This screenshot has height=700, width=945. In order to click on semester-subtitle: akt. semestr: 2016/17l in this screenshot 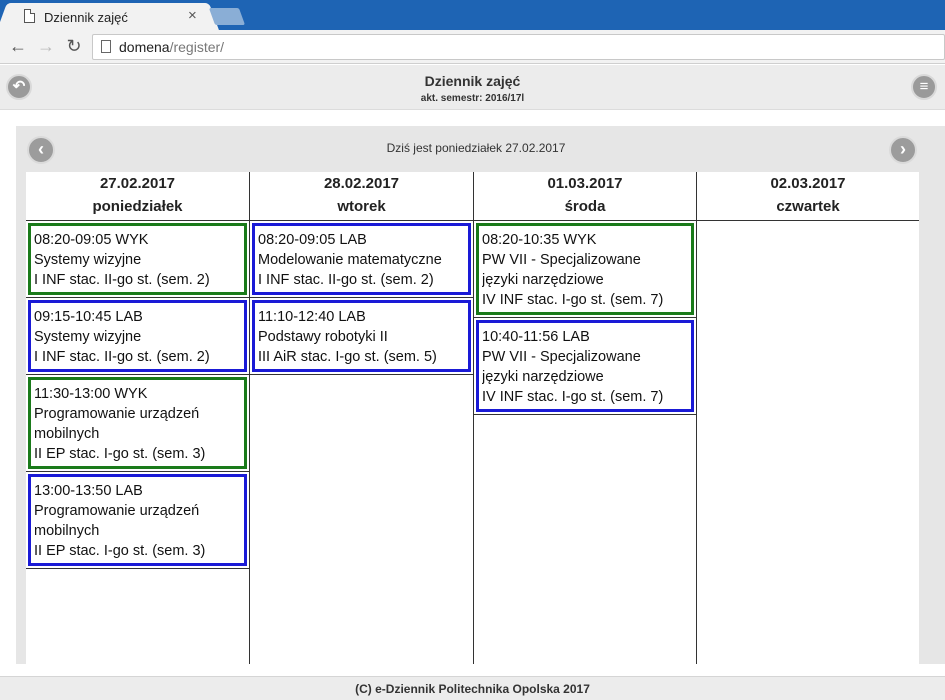, I will do `click(472, 98)`.